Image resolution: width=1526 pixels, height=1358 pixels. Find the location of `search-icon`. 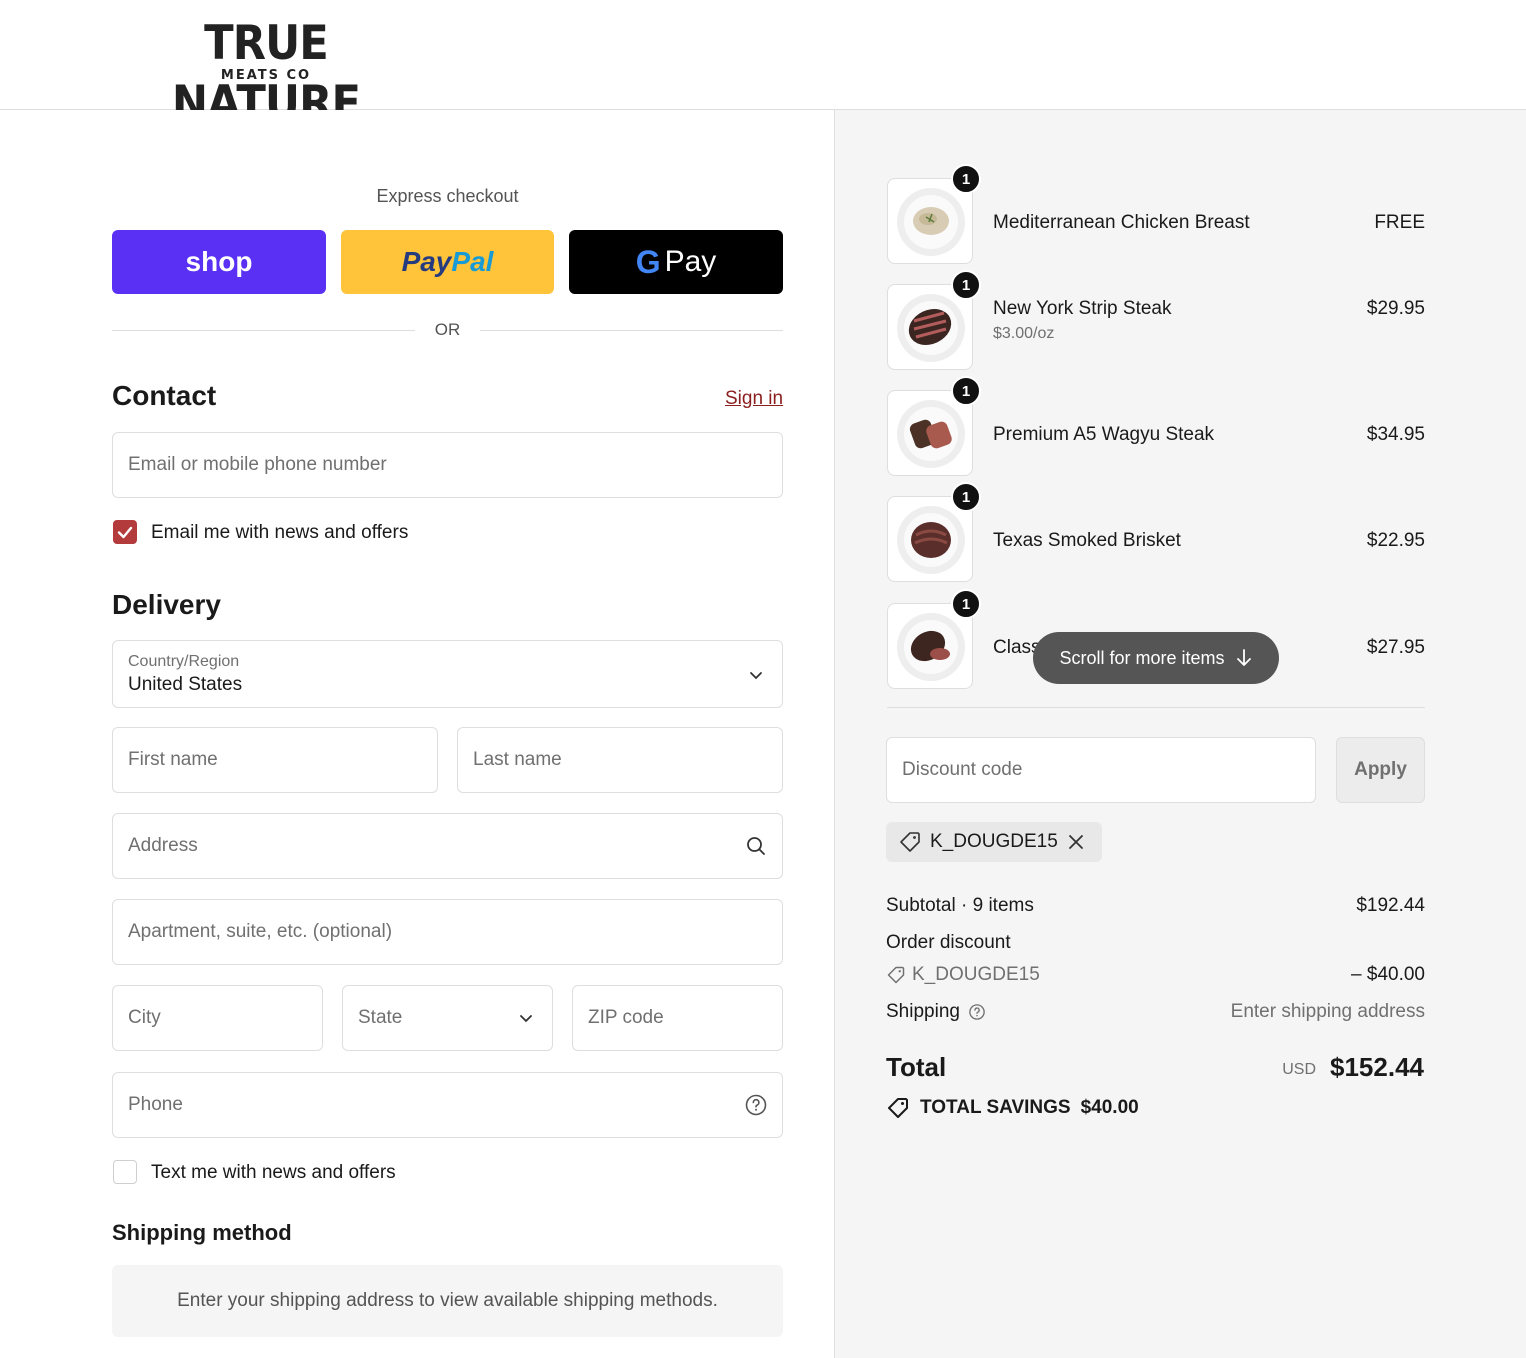

search-icon is located at coordinates (756, 846).